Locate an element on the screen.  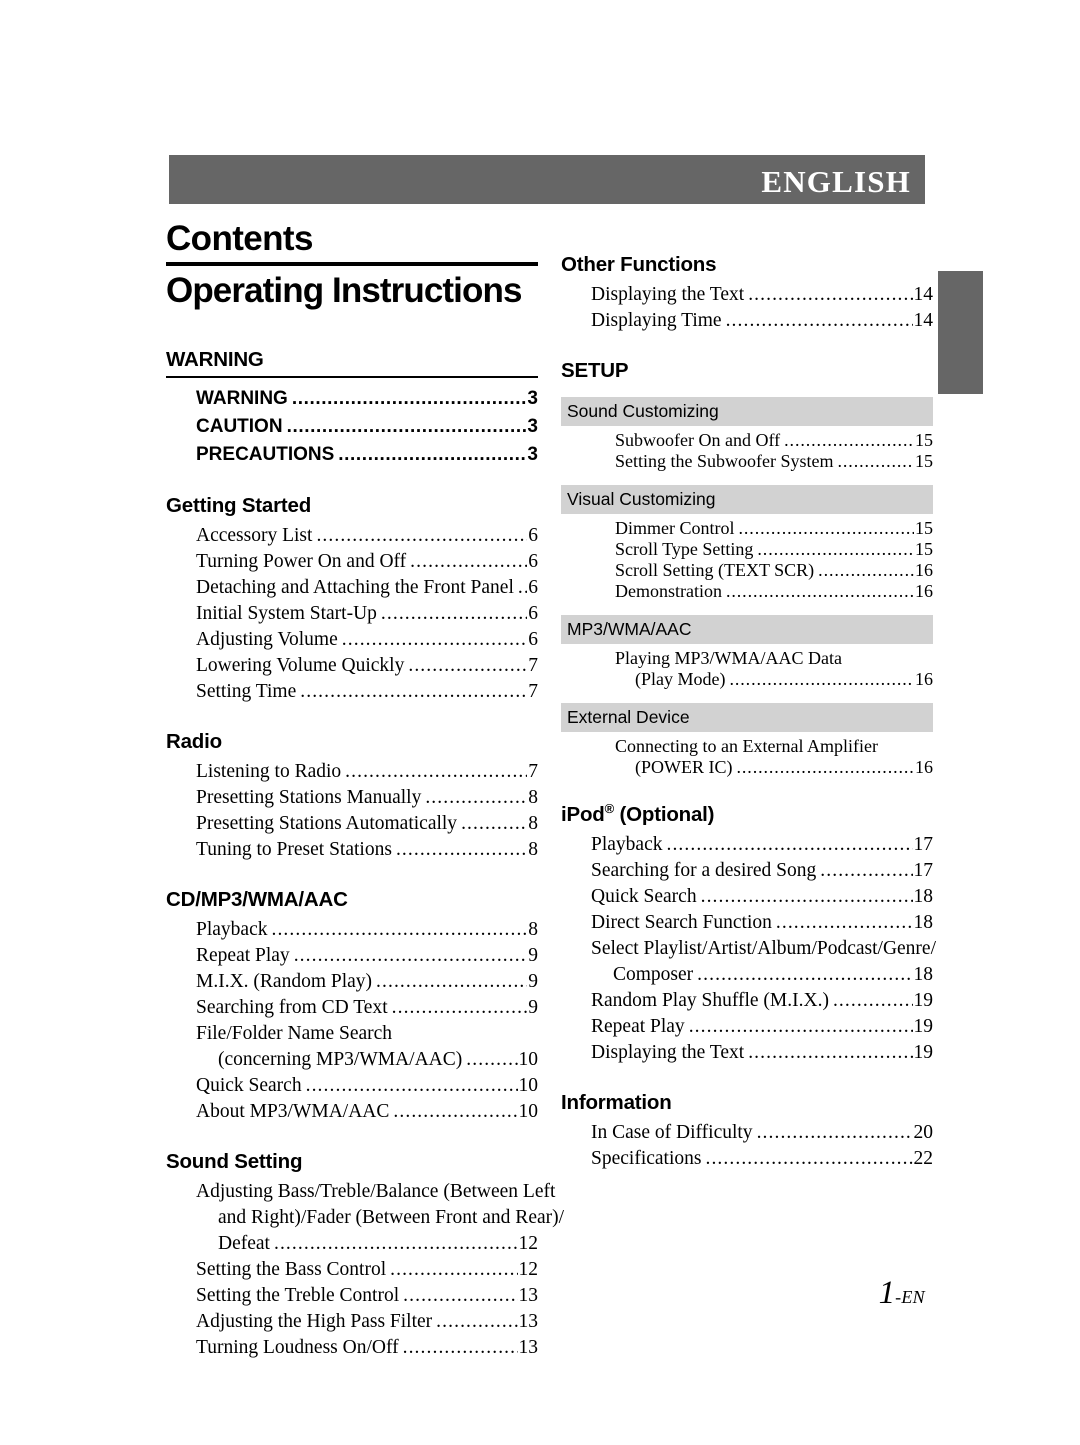
toc-entry-page: 12 is located at coordinates (528, 1243).